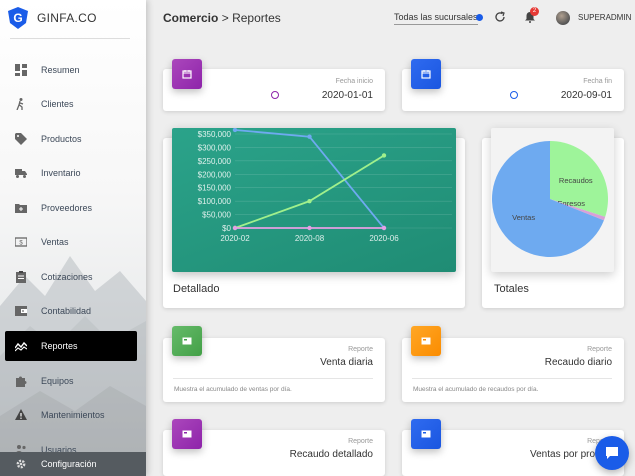 This screenshot has width=635, height=476. What do you see at coordinates (597, 81) in the screenshot?
I see `end-date-label: Fecha fin` at bounding box center [597, 81].